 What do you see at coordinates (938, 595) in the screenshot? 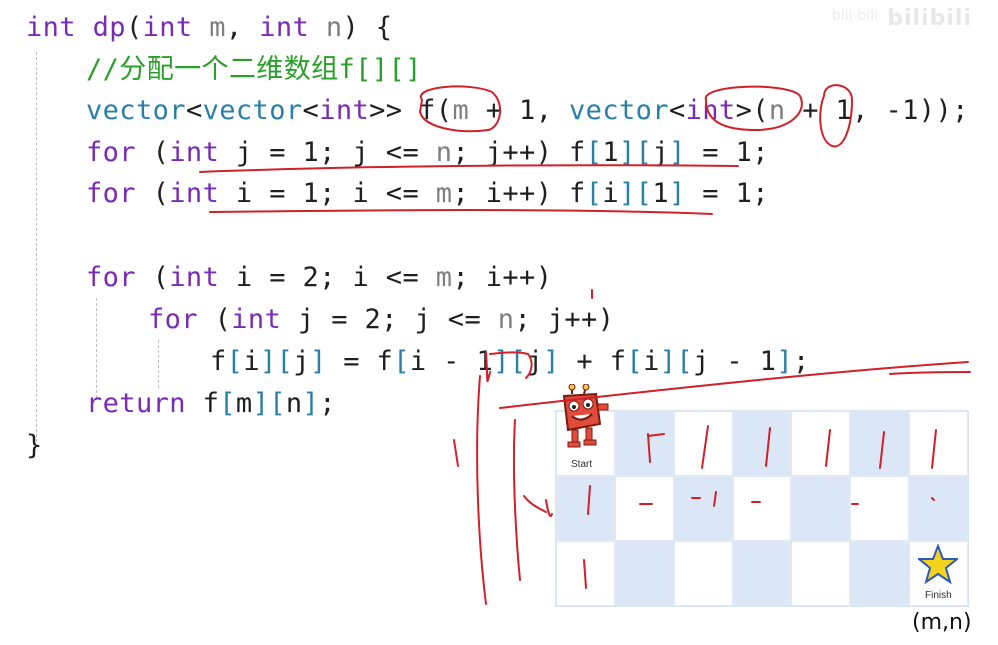
I see `finish-label: Finish` at bounding box center [938, 595].